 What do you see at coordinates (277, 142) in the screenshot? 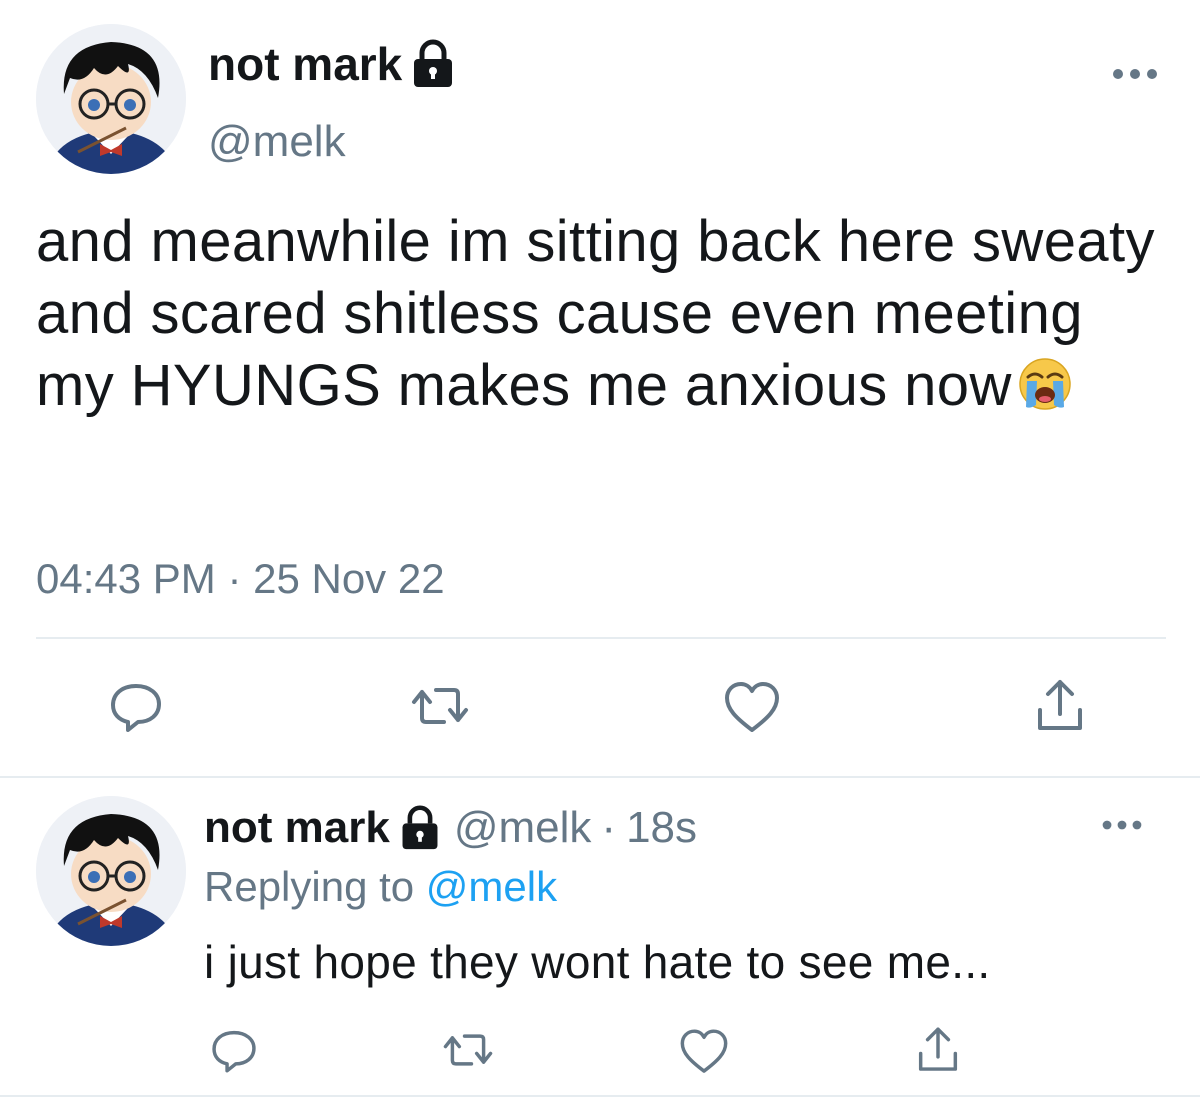
I see `author-handle: @melk` at bounding box center [277, 142].